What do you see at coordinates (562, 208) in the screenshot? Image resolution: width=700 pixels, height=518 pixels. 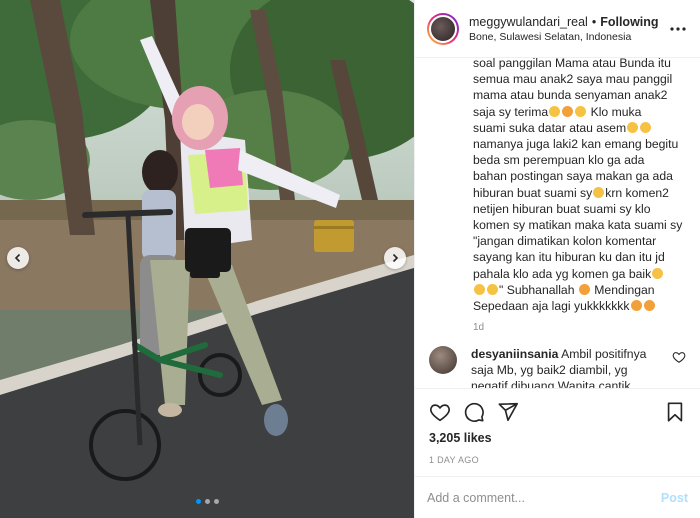 I see `caption-line: netijen hiburan buat suami sy klo` at bounding box center [562, 208].